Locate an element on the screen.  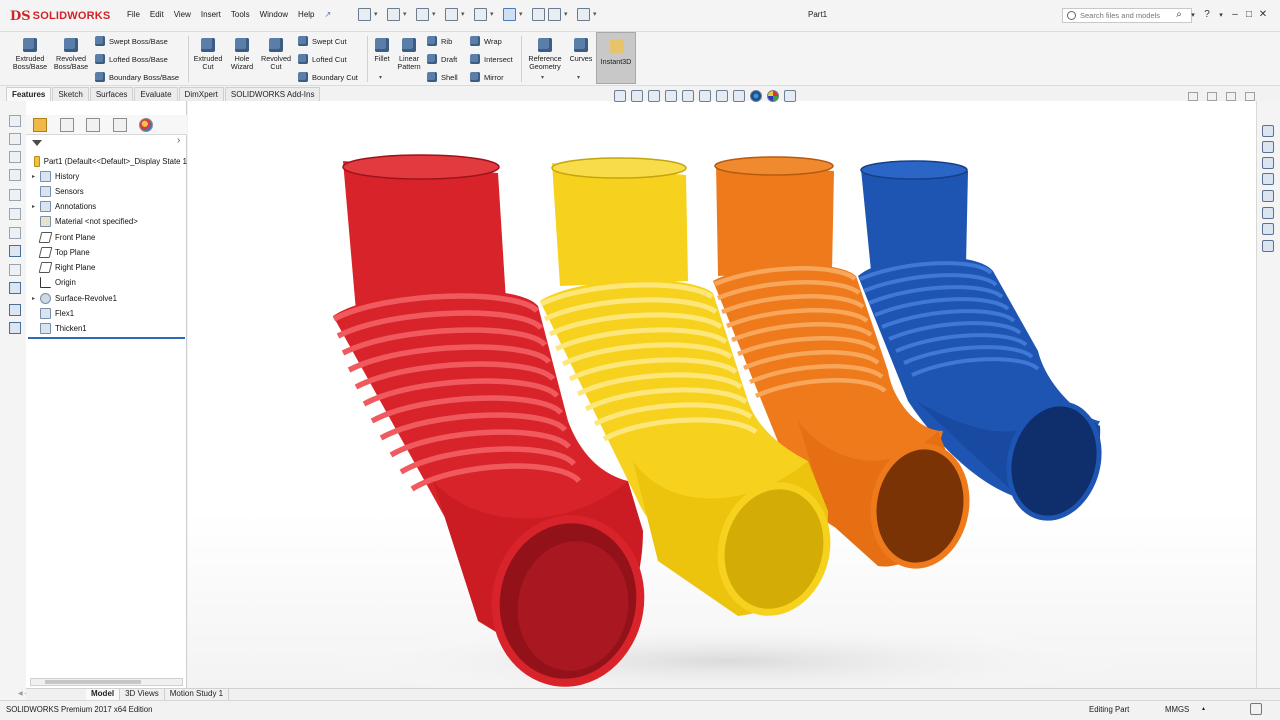
tab-addins: SOLIDWORKS Add-Ins is located at coordinates (272, 94).